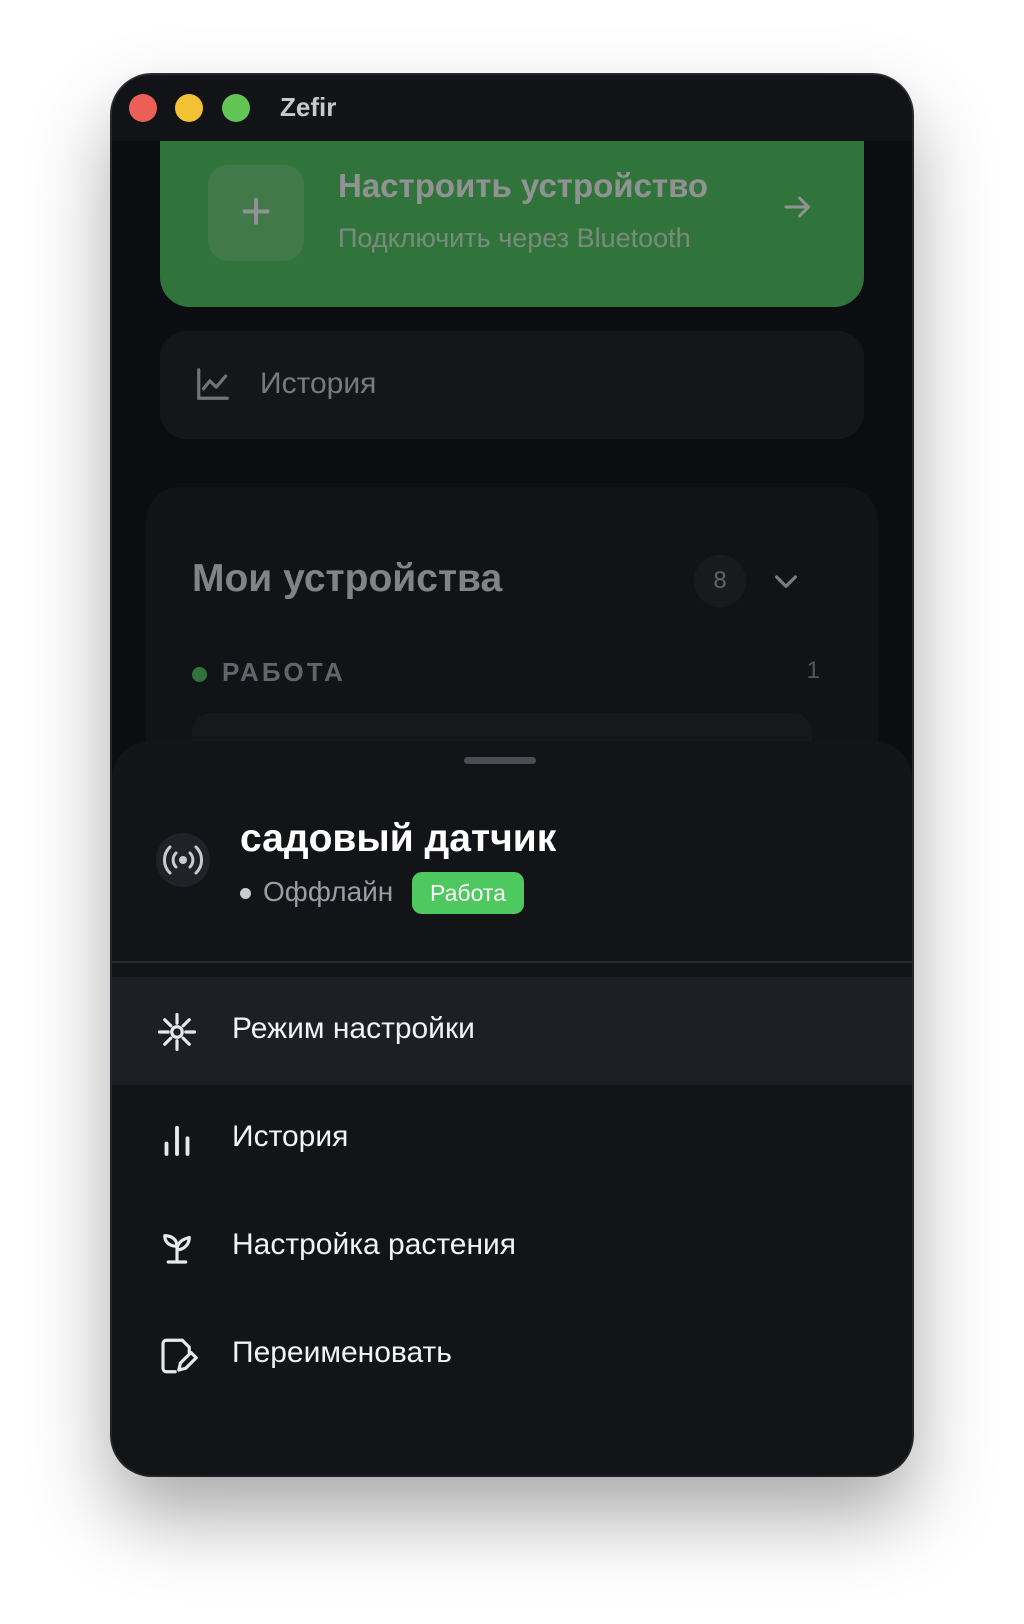 The height and width of the screenshot is (1624, 1024). Describe the element at coordinates (512, 1139) in the screenshot. I see `menu-item-history: История` at that location.